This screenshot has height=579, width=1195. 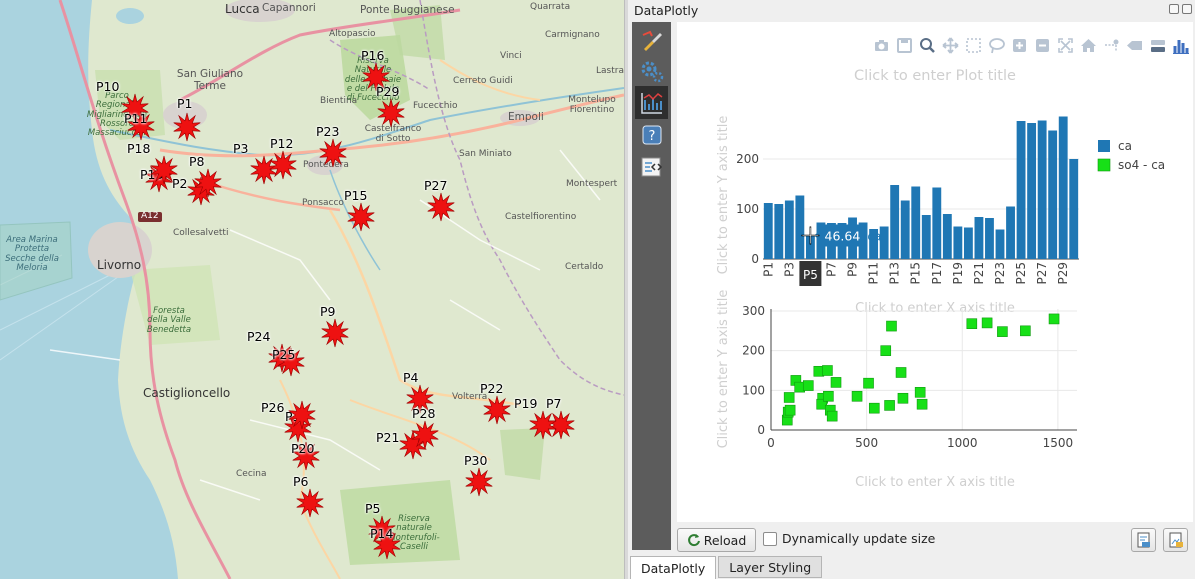 I want to click on box-select-icon, so click(x=973, y=45).